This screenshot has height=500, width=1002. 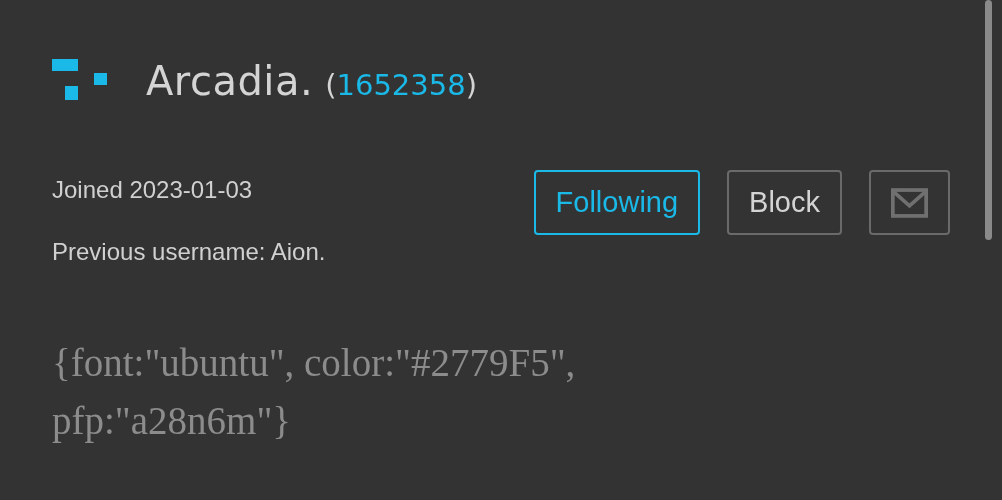 I want to click on bracket: (, so click(x=331, y=85).